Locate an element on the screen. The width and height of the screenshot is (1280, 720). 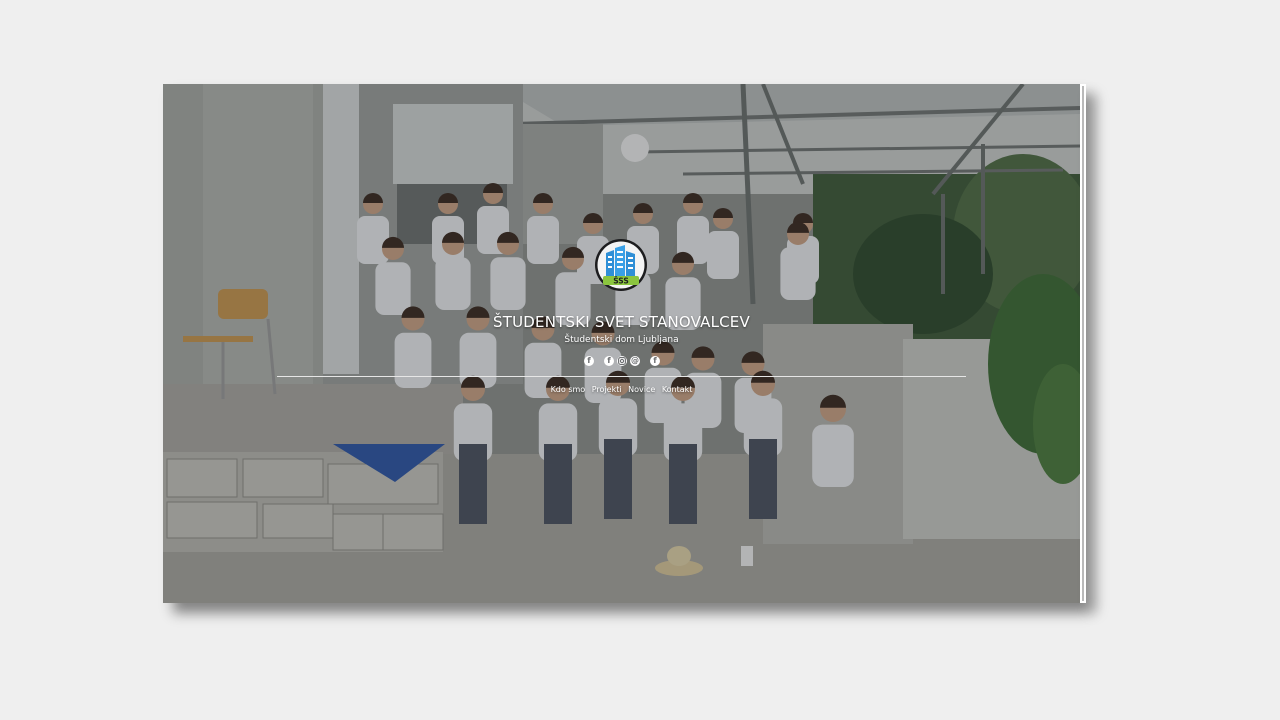
site-title: ŠTUDENTSKI SVET STANOVALCEV is located at coordinates (621, 322).